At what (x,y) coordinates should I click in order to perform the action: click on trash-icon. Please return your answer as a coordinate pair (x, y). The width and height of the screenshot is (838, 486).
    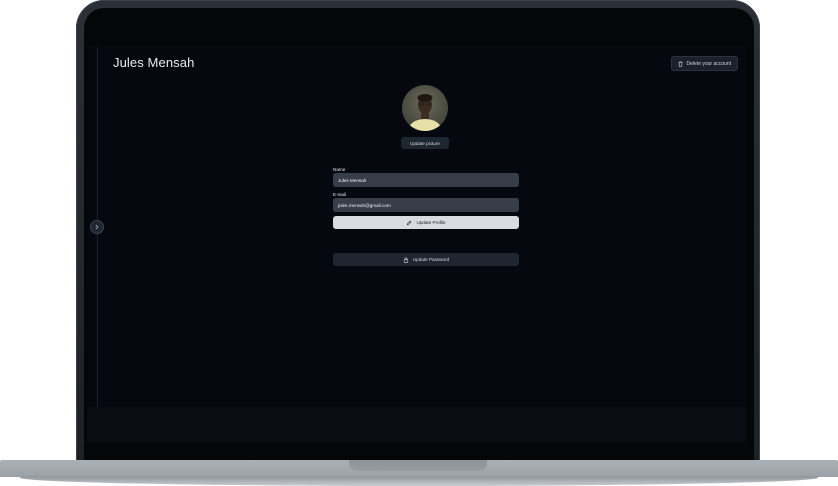
    Looking at the image, I should click on (680, 63).